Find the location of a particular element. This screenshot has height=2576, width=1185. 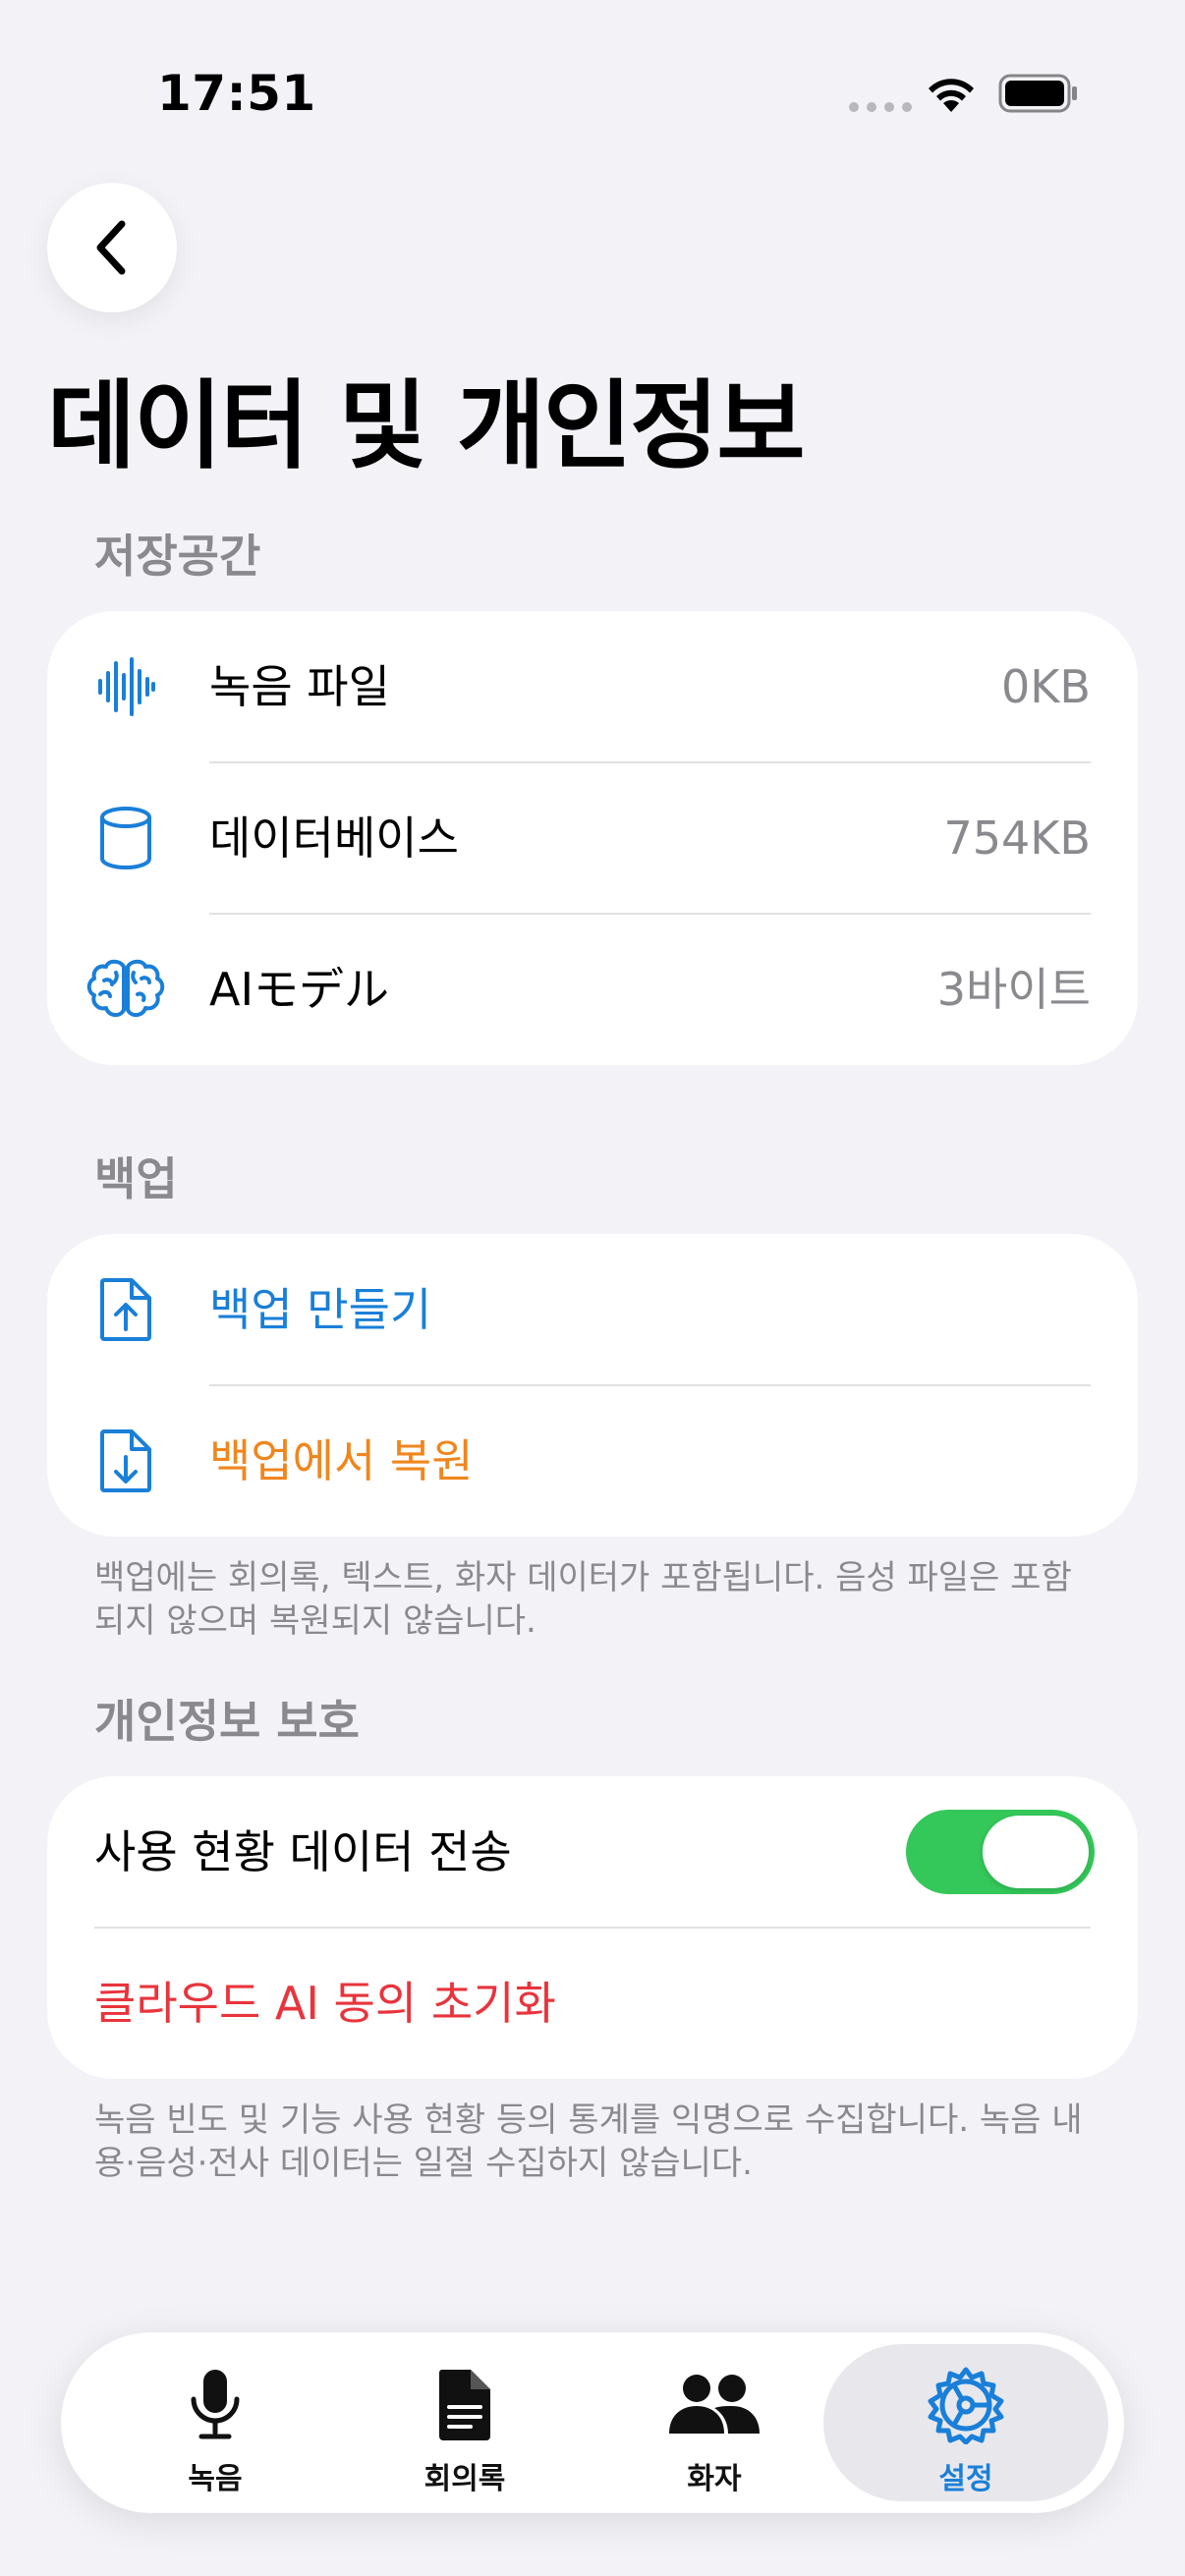

storage-row-database: 데이터베이스 754KB is located at coordinates (592, 838).